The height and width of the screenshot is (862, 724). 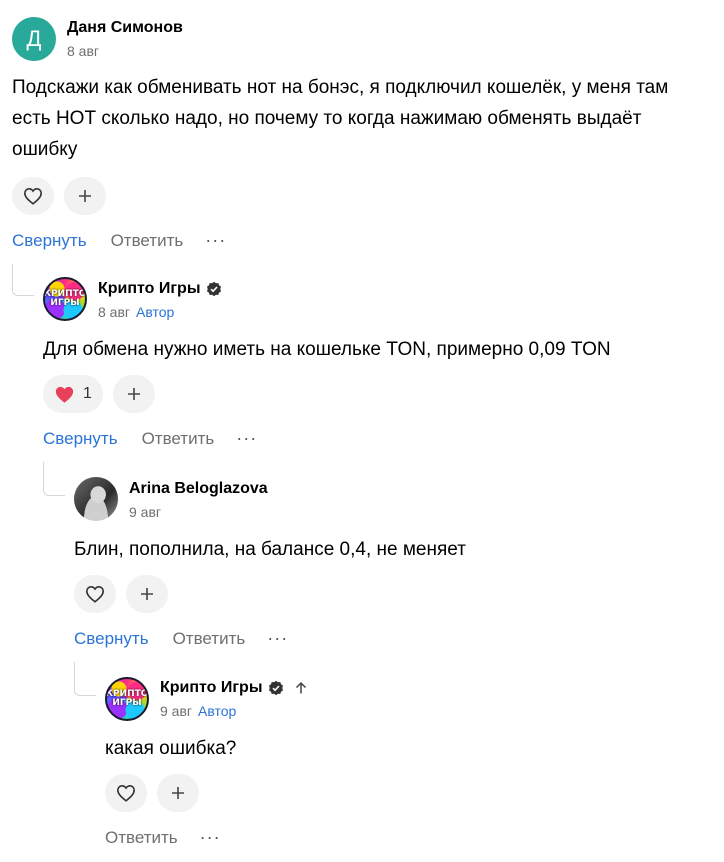 I want to click on comment-meta: 8 авг Автор, so click(x=136, y=312).